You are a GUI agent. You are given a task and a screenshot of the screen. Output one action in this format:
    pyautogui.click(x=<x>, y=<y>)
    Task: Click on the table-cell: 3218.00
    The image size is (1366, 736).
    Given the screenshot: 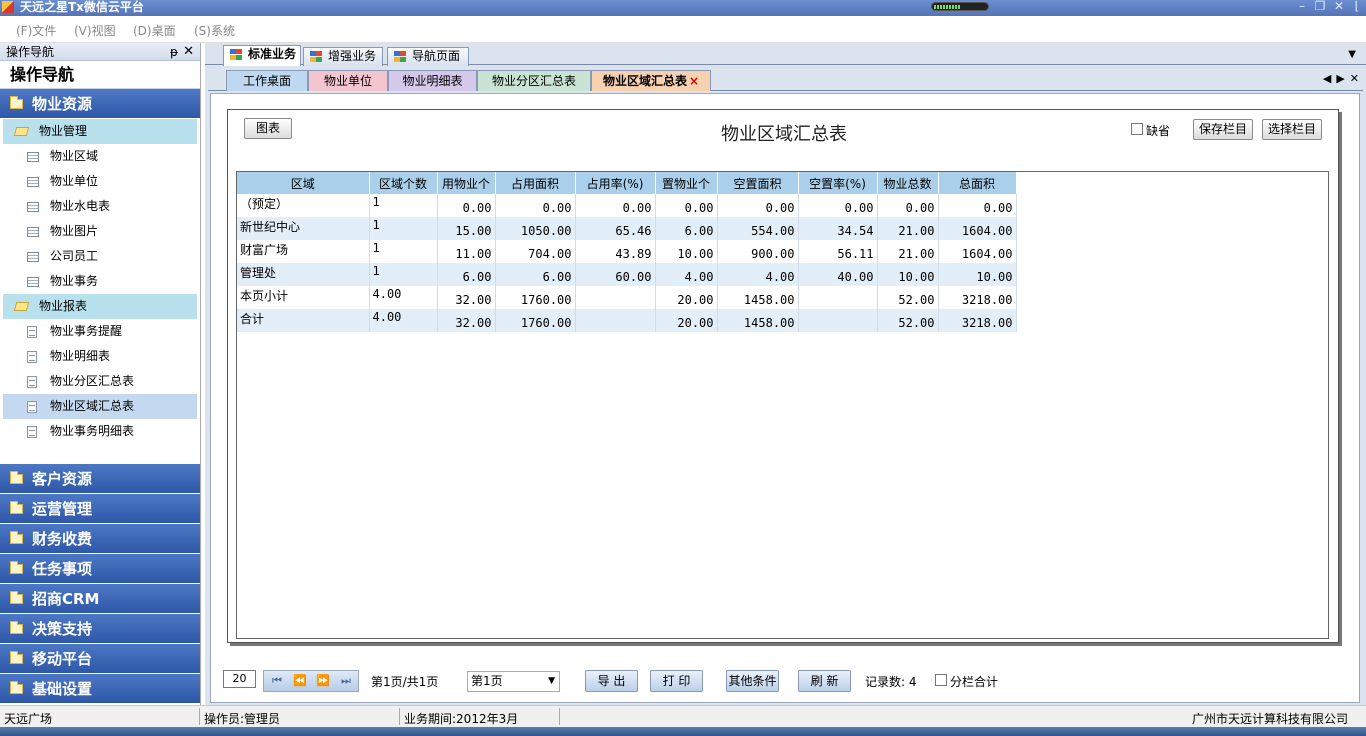 What is the action you would take?
    pyautogui.click(x=977, y=297)
    